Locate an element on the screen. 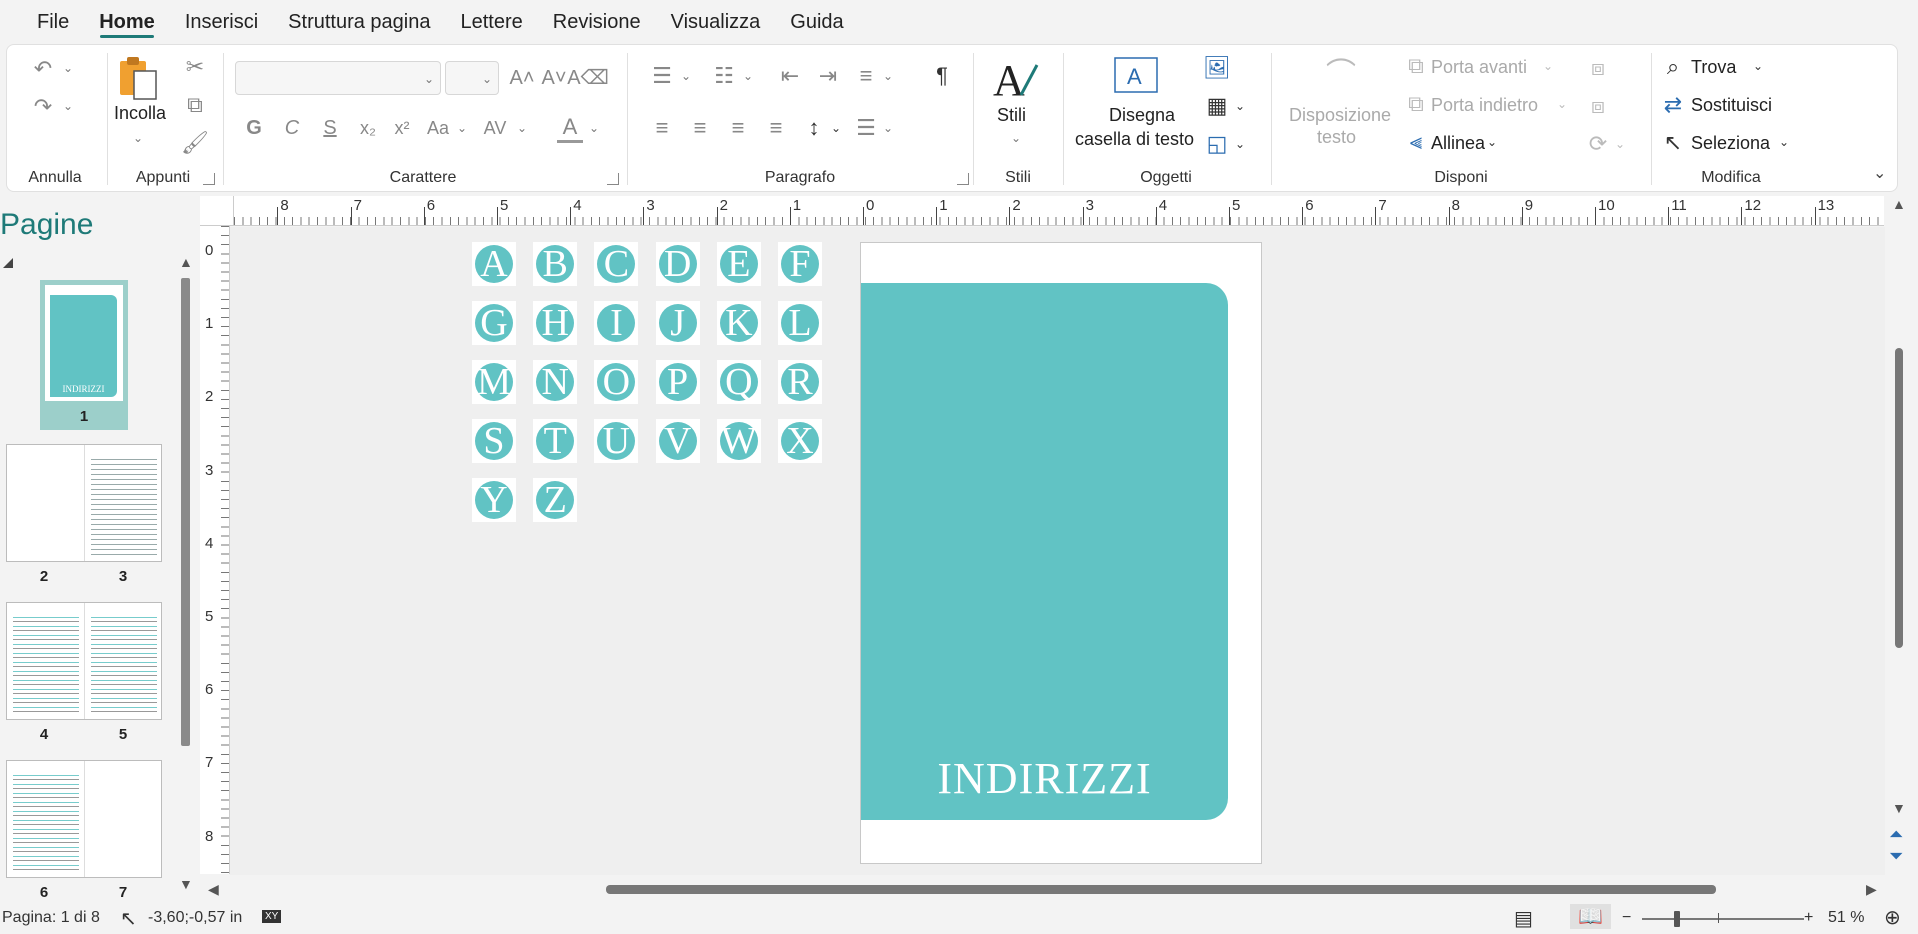 This screenshot has width=1918, height=934. justify-icon: ≡ is located at coordinates (776, 128).